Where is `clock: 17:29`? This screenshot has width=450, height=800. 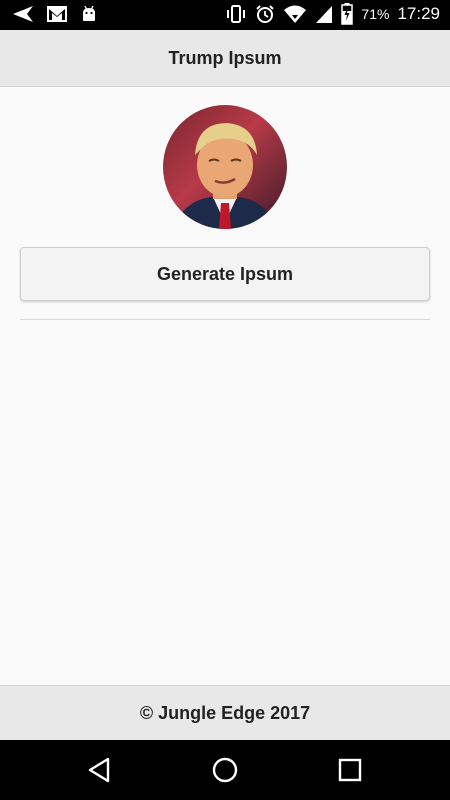 clock: 17:29 is located at coordinates (418, 13).